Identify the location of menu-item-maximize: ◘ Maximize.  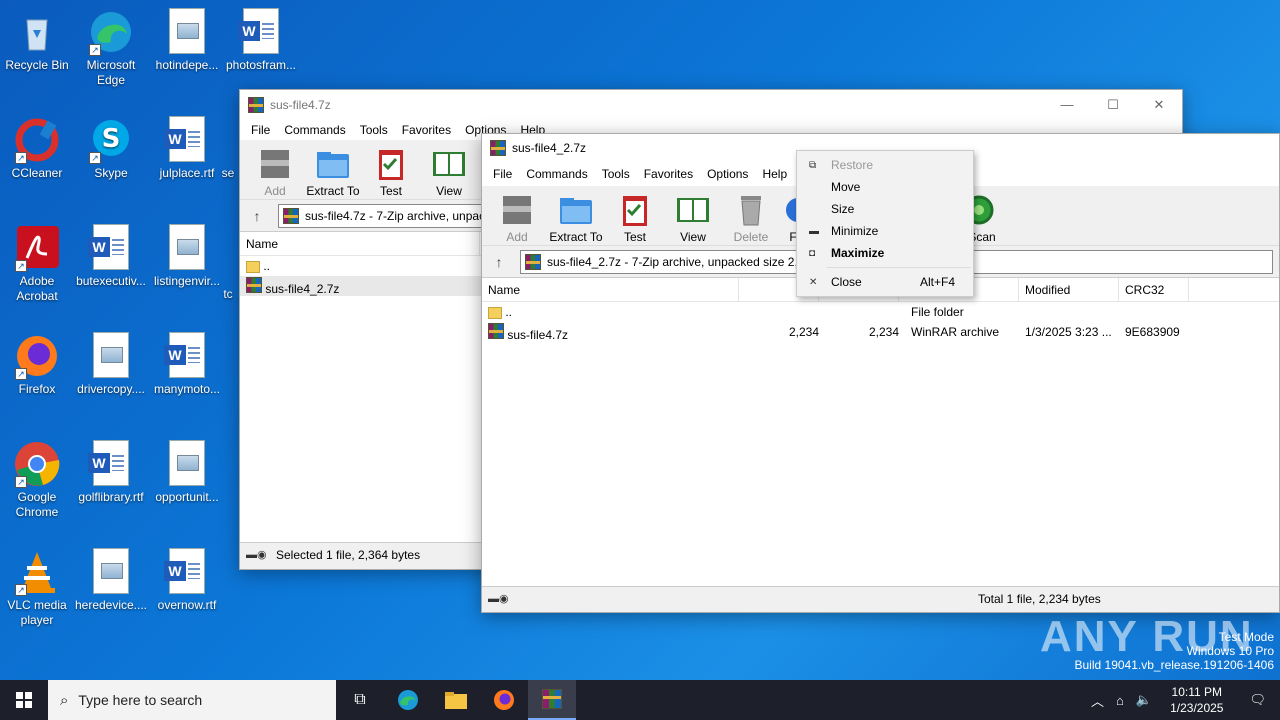
(885, 253).